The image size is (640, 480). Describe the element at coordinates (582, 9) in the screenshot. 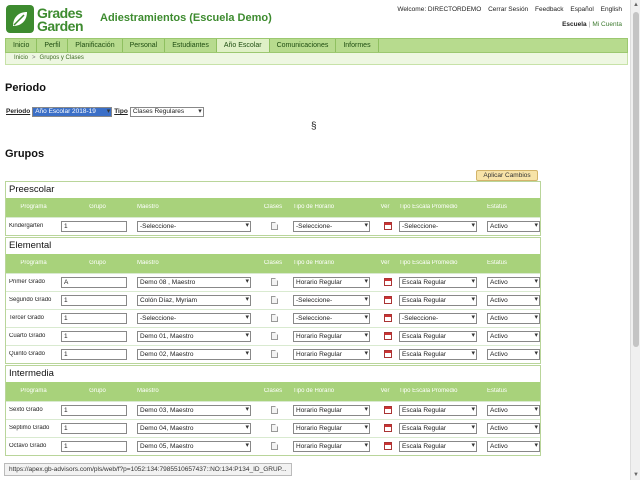

I see `spanish-link: Español` at that location.